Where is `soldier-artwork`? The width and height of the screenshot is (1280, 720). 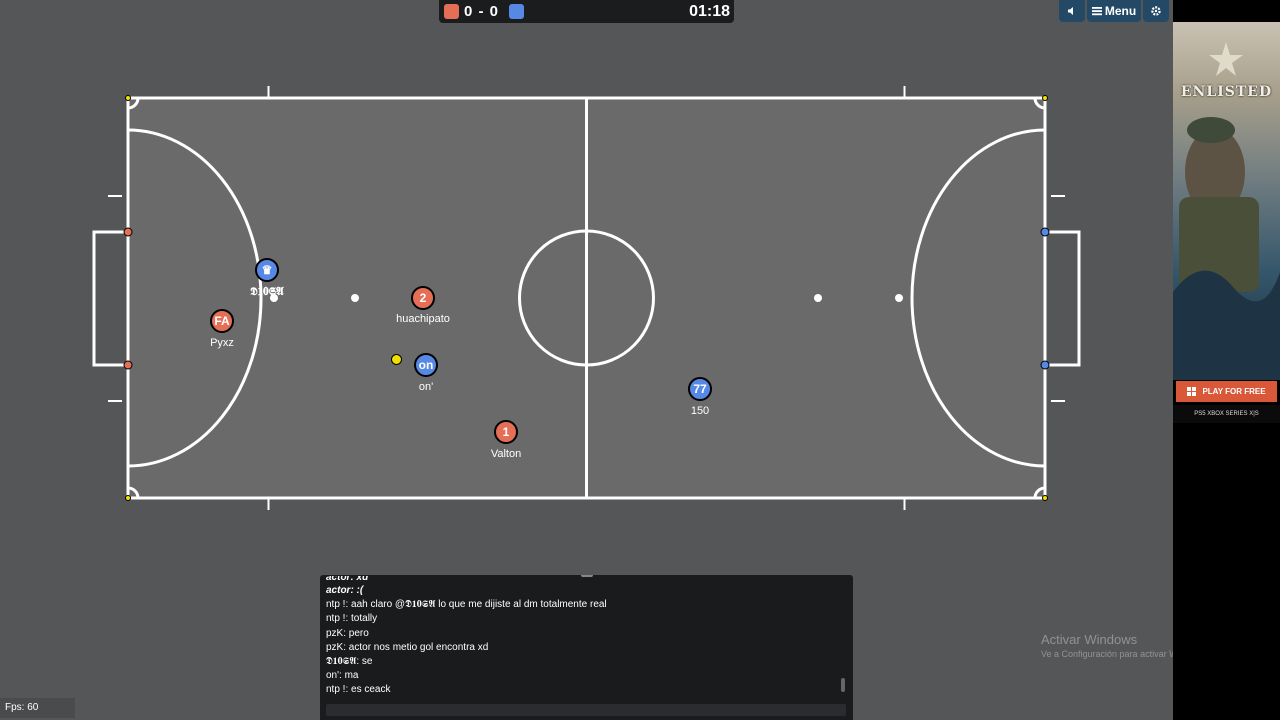
soldier-artwork is located at coordinates (1226, 211).